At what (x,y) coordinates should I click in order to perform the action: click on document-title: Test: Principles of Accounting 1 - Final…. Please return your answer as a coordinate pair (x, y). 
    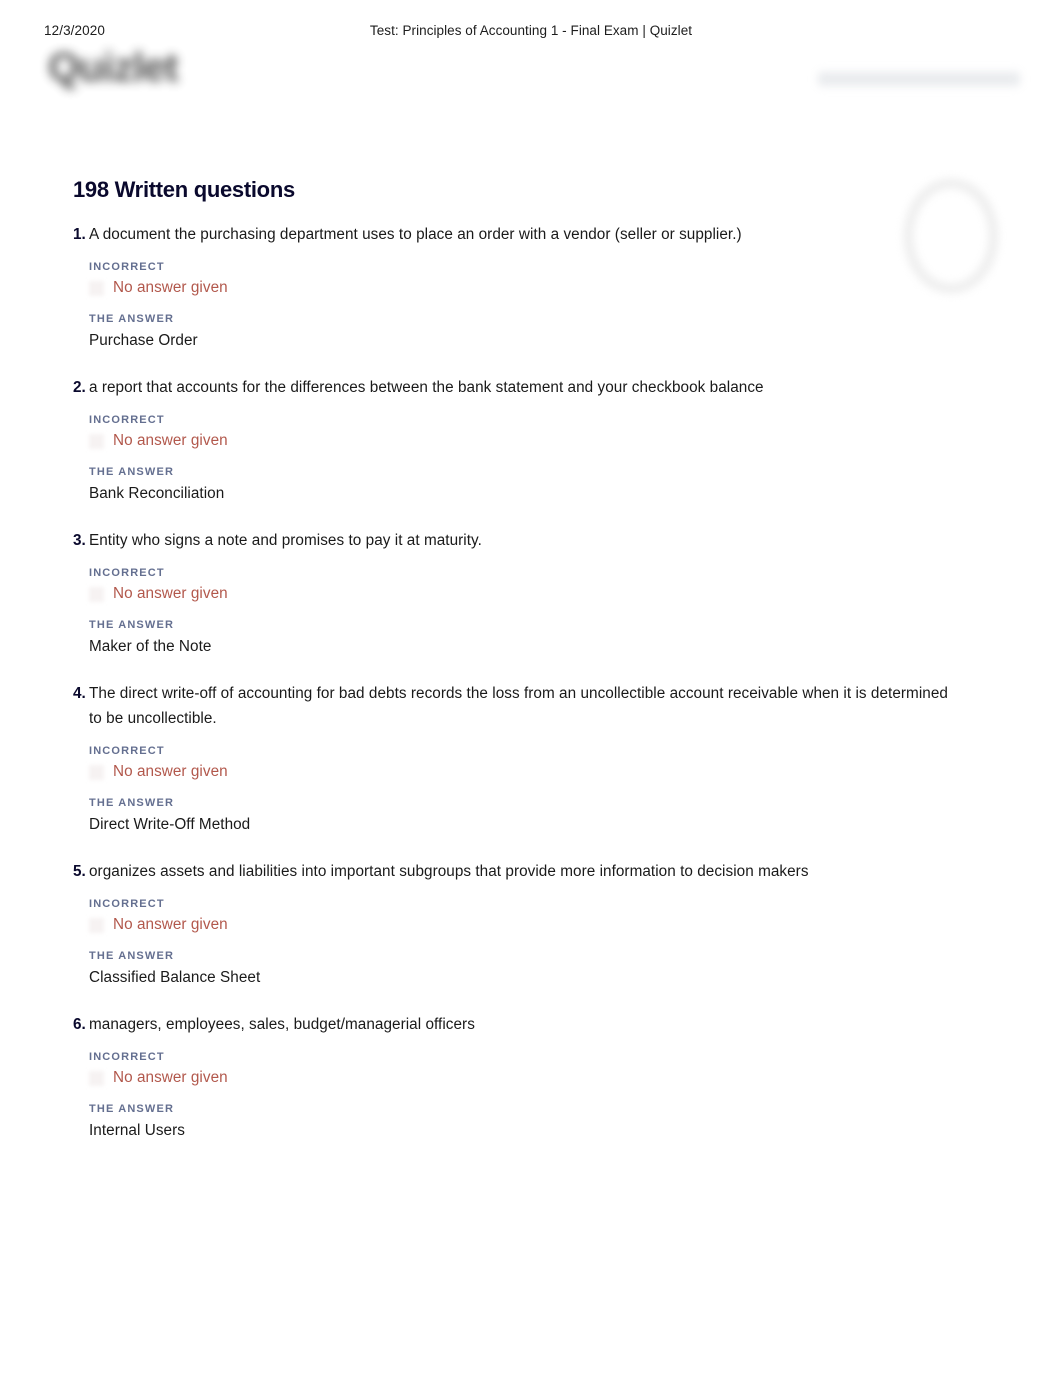
    Looking at the image, I should click on (531, 30).